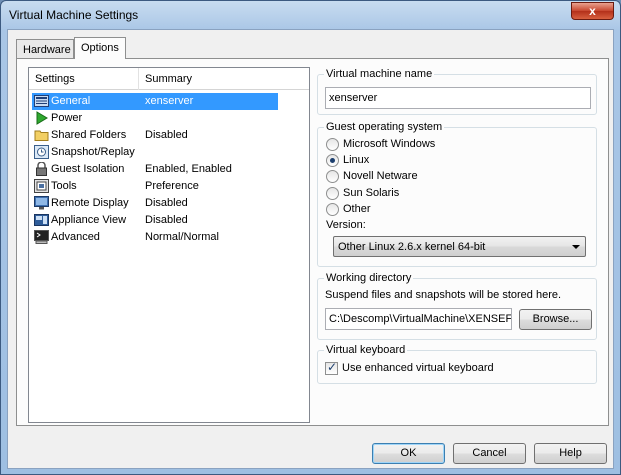 The width and height of the screenshot is (621, 475). I want to click on list-item-name: Remote Display, so click(90, 203).